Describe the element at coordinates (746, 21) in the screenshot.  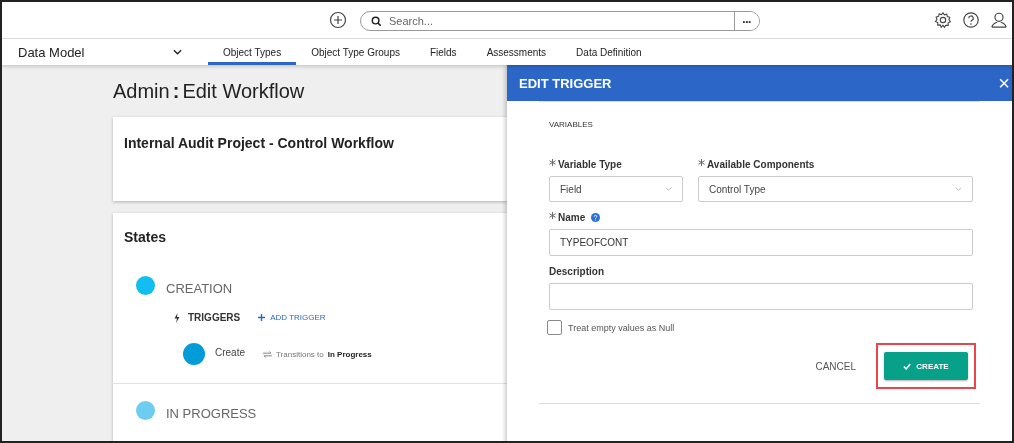
I see `more-button: •••` at that location.